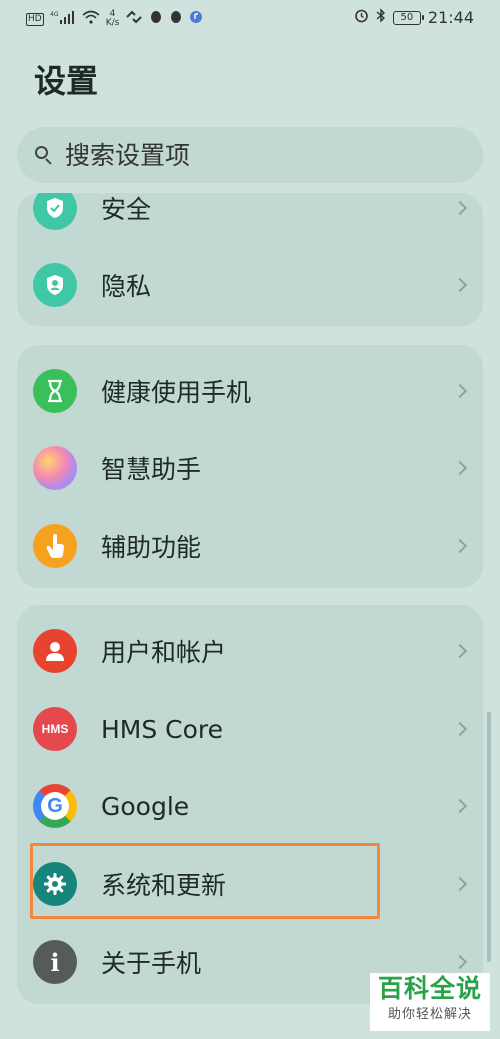 The width and height of the screenshot is (500, 1039). I want to click on net-speed: 4 K/s, so click(113, 19).